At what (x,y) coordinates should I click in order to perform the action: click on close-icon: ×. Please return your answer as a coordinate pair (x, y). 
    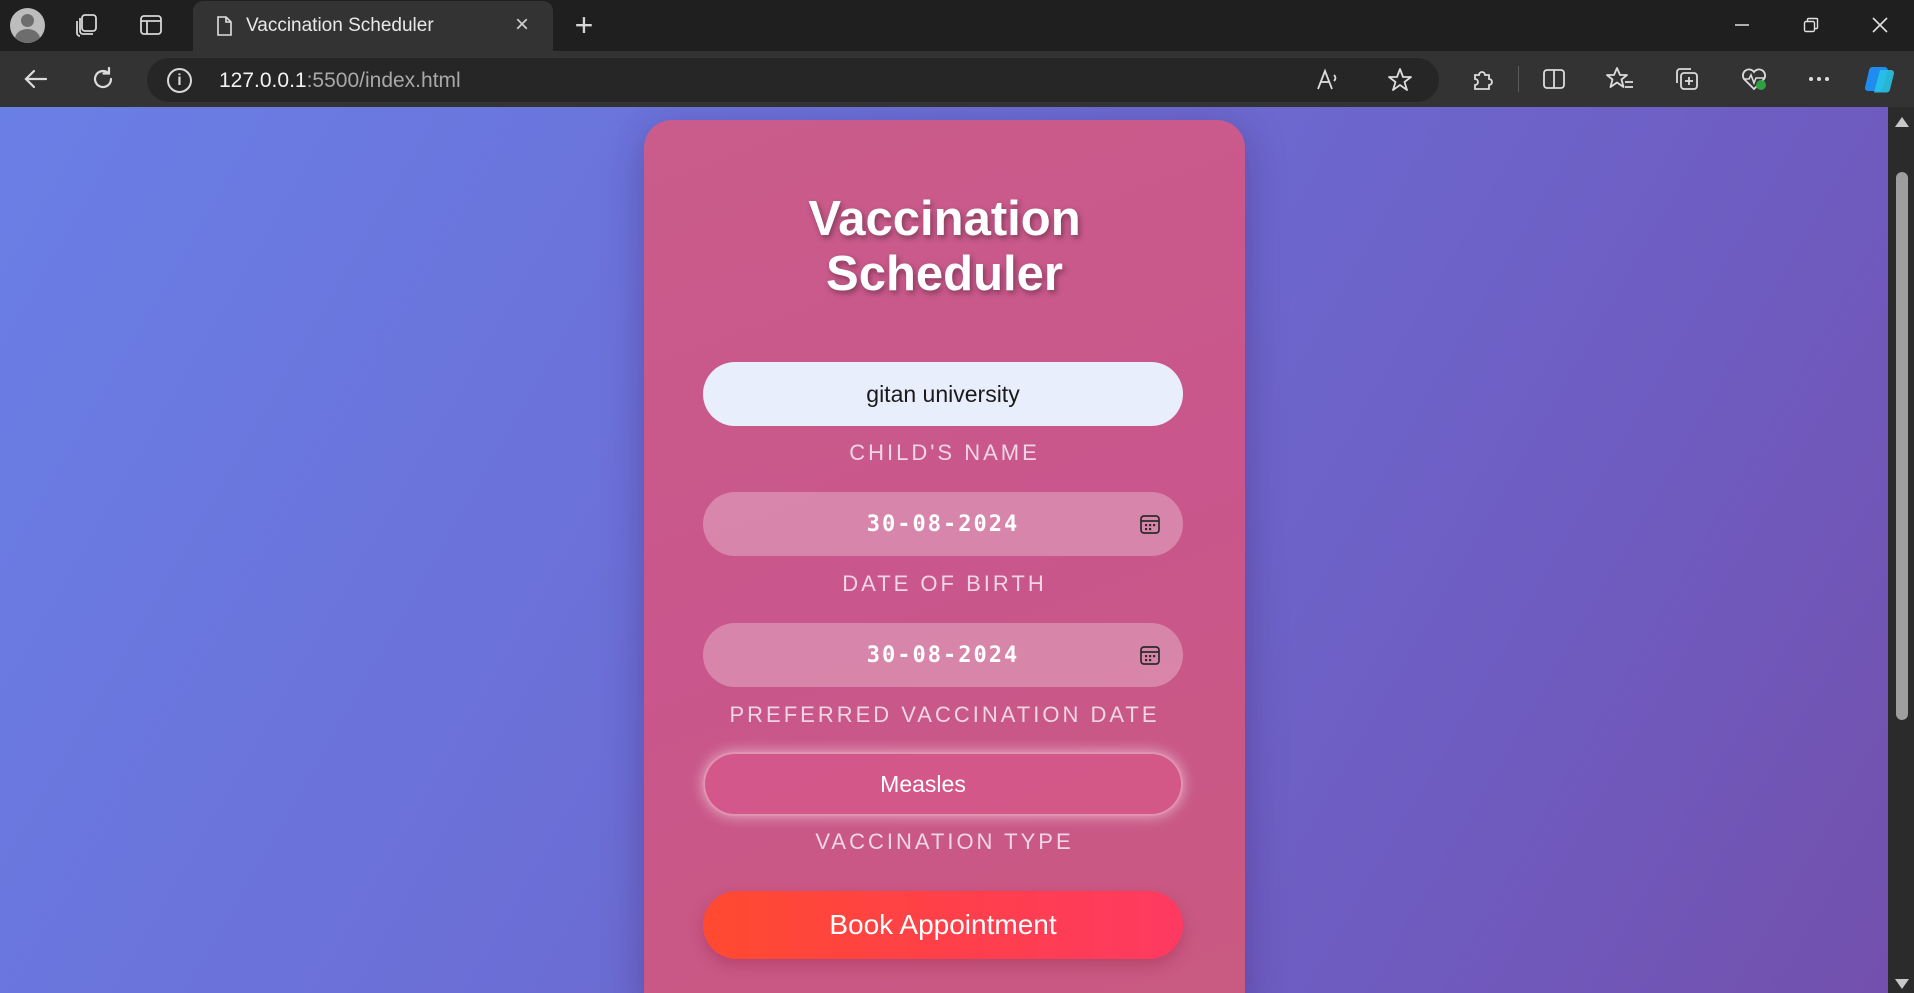
    Looking at the image, I should click on (522, 25).